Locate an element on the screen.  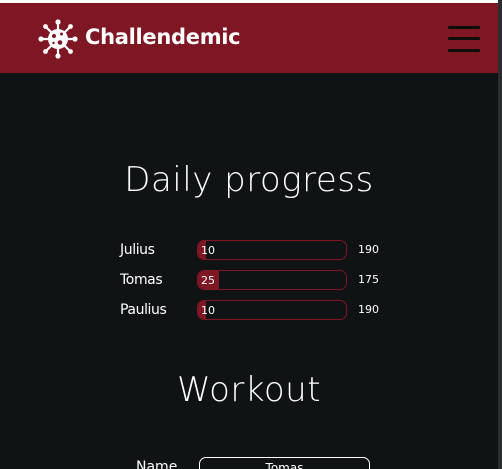
participant-name: Tomas is located at coordinates (141, 280).